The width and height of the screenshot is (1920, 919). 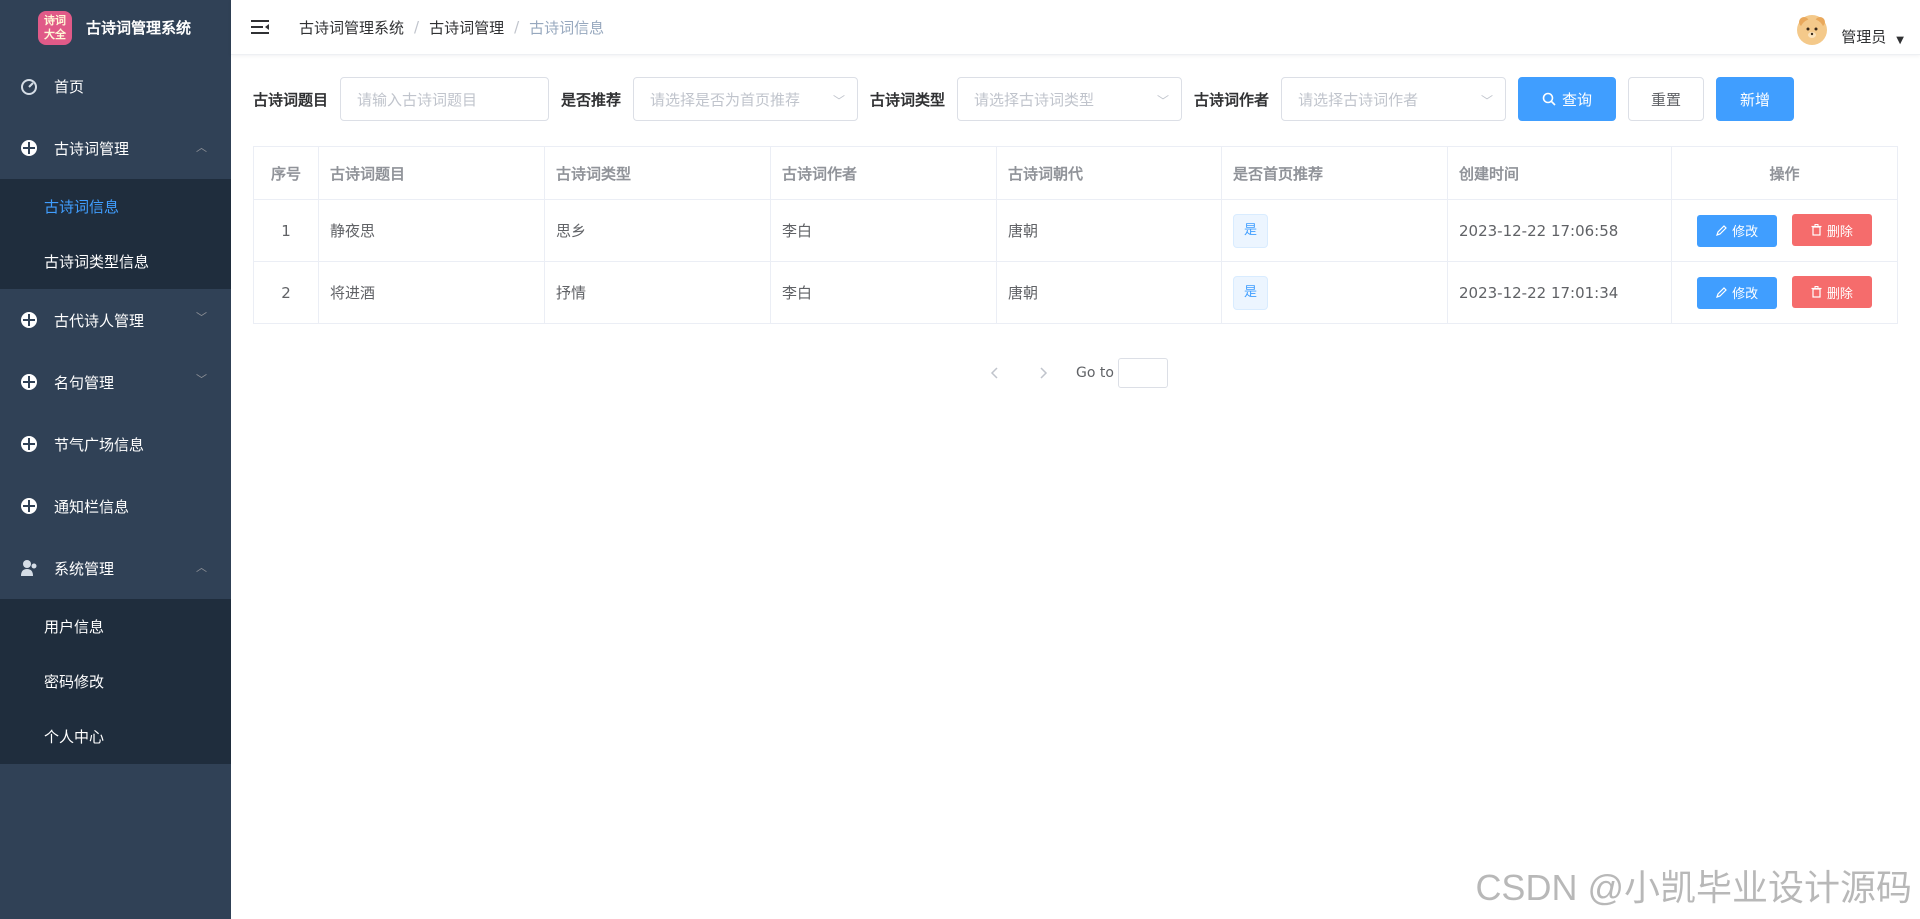 I want to click on brand: 诗词 大全 古诗词管理系统, so click(x=115, y=27).